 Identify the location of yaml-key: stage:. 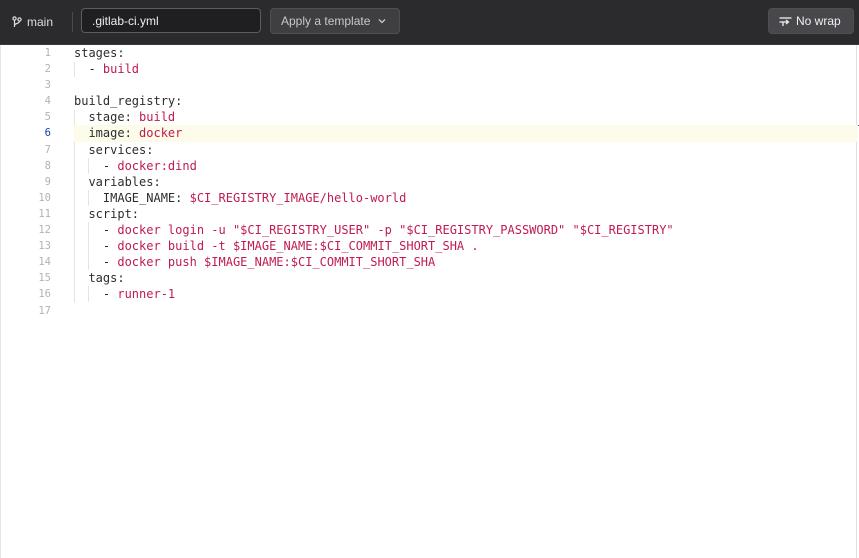
(107, 117).